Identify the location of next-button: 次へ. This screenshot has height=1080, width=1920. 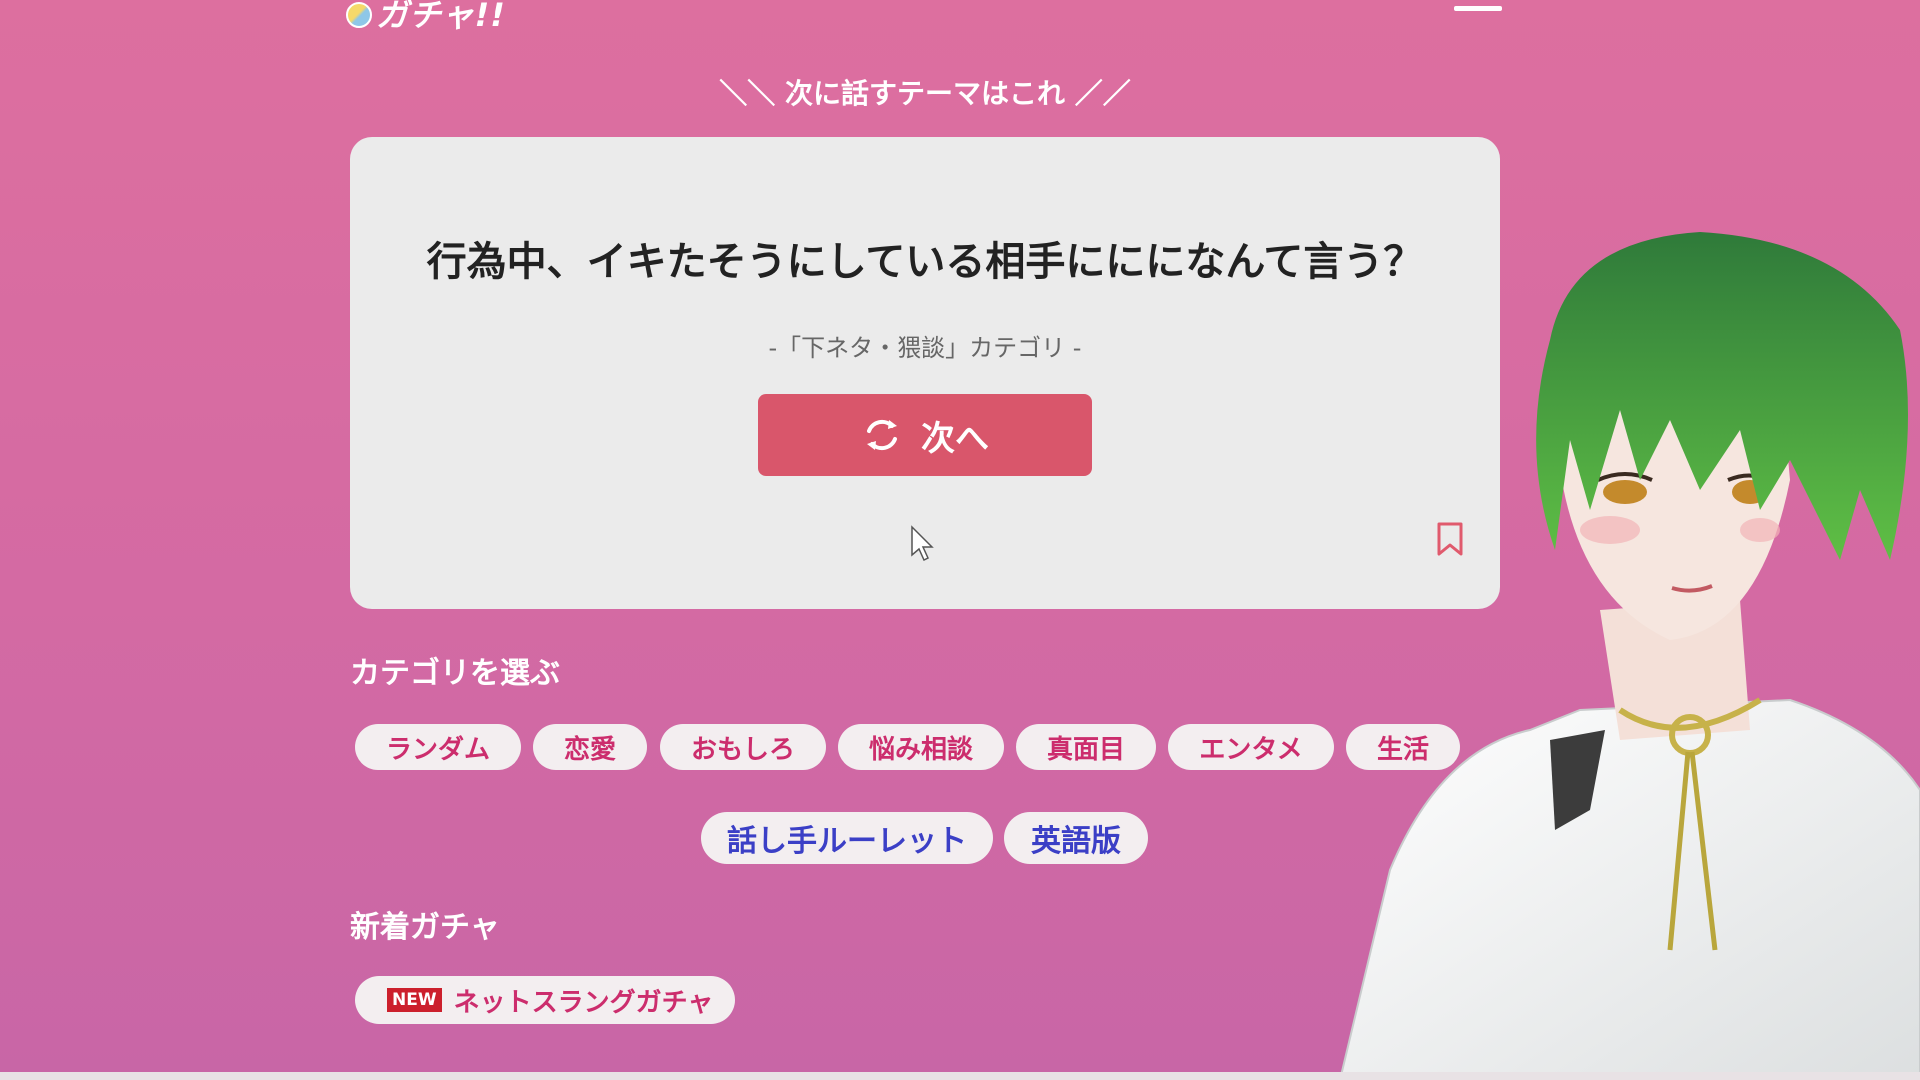
(925, 435).